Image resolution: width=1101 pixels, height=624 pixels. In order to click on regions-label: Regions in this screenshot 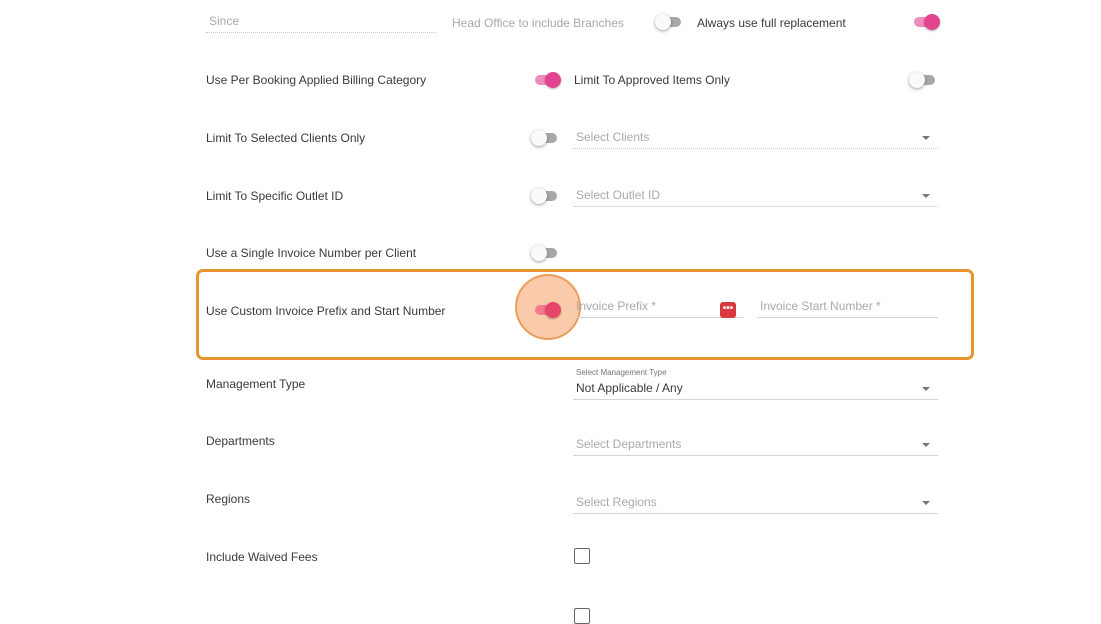, I will do `click(228, 499)`.